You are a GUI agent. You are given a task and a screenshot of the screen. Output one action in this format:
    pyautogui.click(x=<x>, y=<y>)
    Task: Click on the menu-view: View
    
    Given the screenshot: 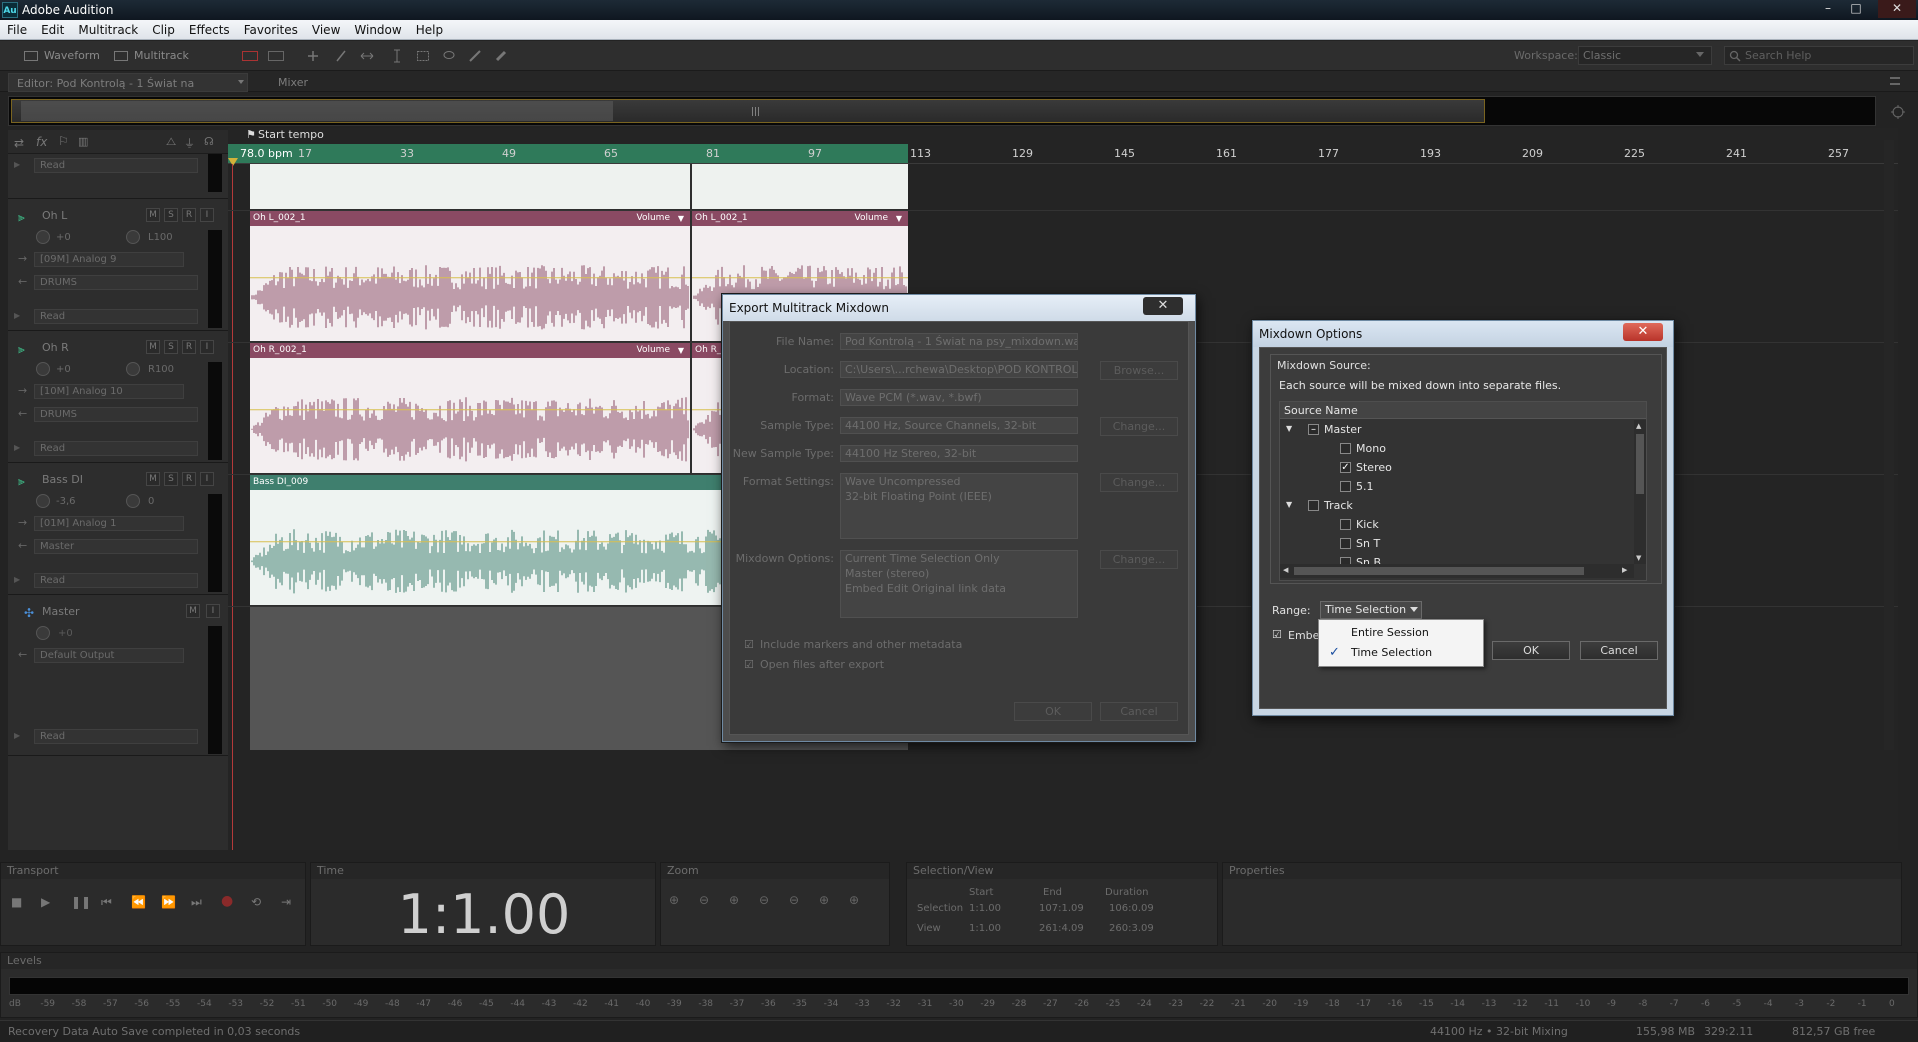 What is the action you would take?
    pyautogui.click(x=326, y=30)
    